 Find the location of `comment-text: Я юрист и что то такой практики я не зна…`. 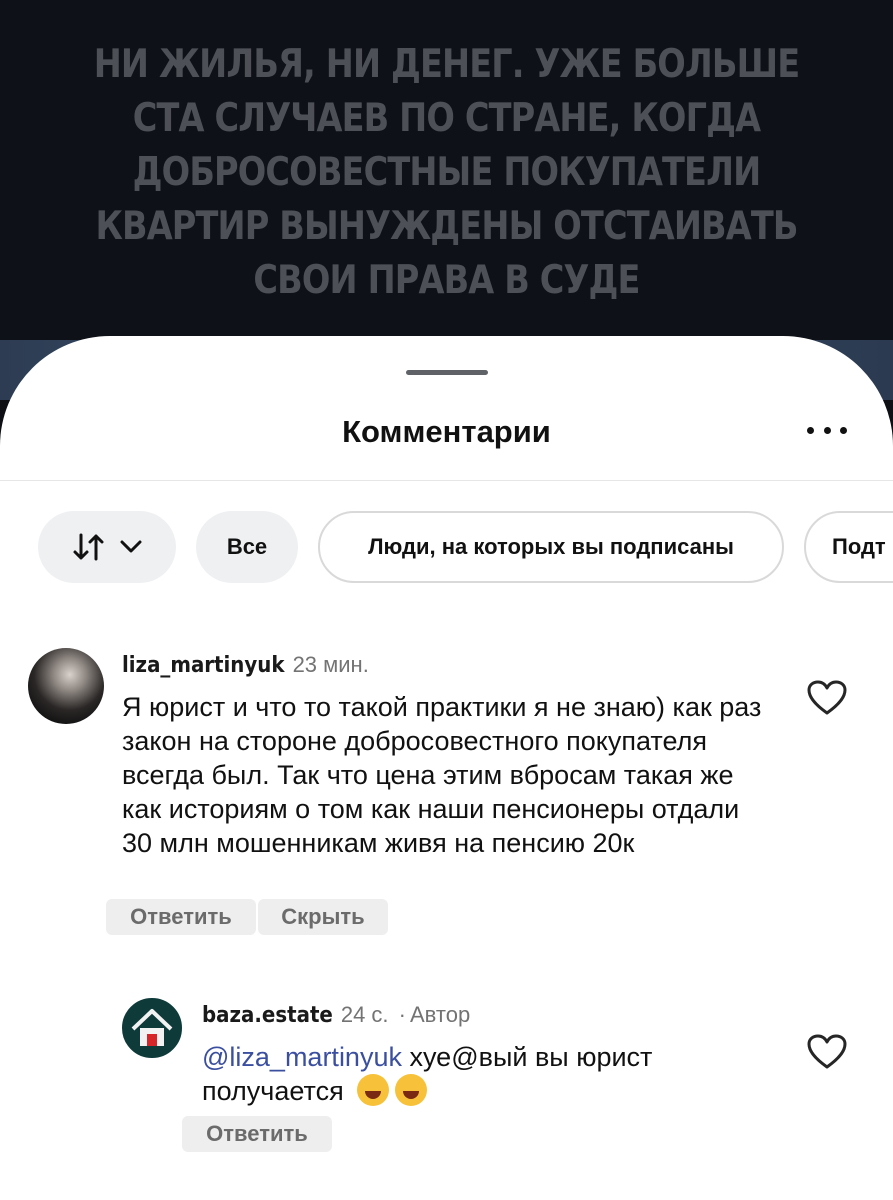

comment-text: Я юрист и что то такой практики я не зна… is located at coordinates (442, 775).